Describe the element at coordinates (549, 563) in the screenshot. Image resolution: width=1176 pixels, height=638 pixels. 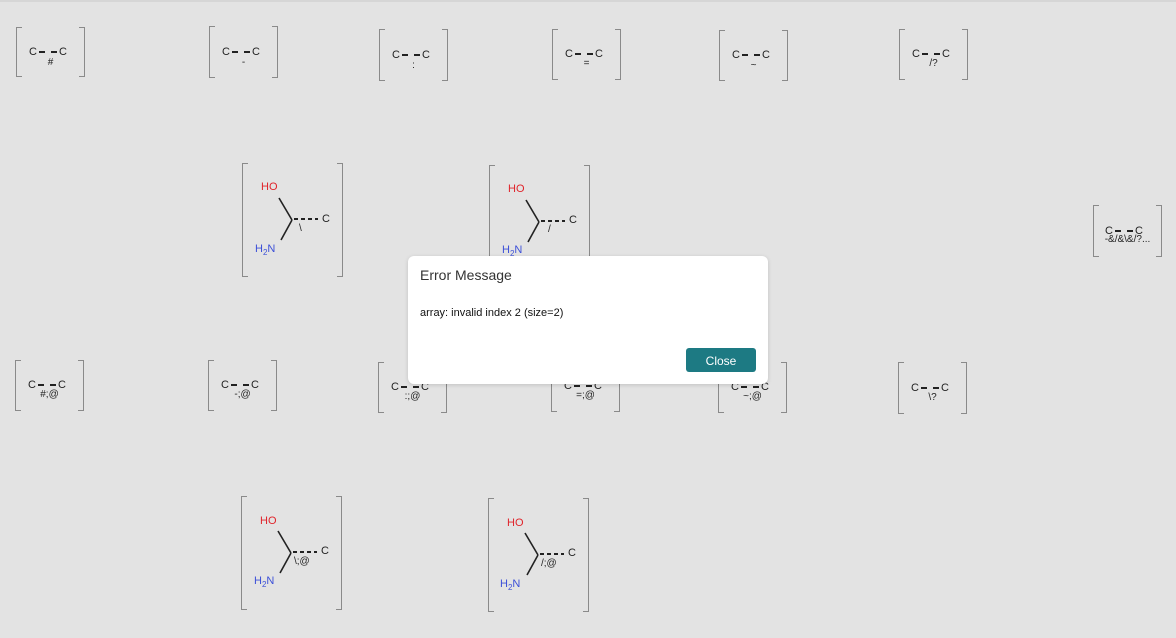
I see `bond-symbol: /;@` at that location.